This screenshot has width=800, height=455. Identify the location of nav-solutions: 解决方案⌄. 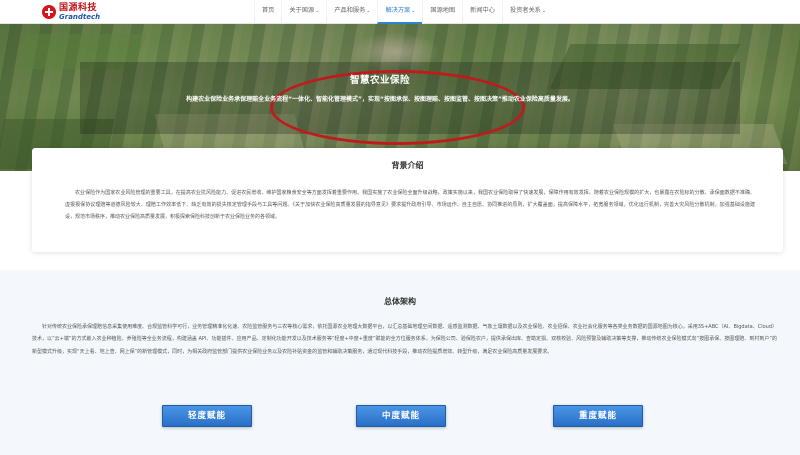
(400, 12).